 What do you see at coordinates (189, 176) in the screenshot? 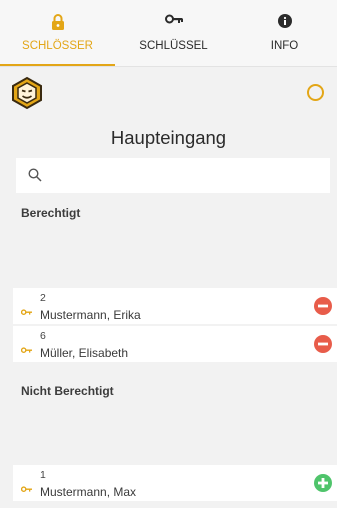
I see `search-input` at bounding box center [189, 176].